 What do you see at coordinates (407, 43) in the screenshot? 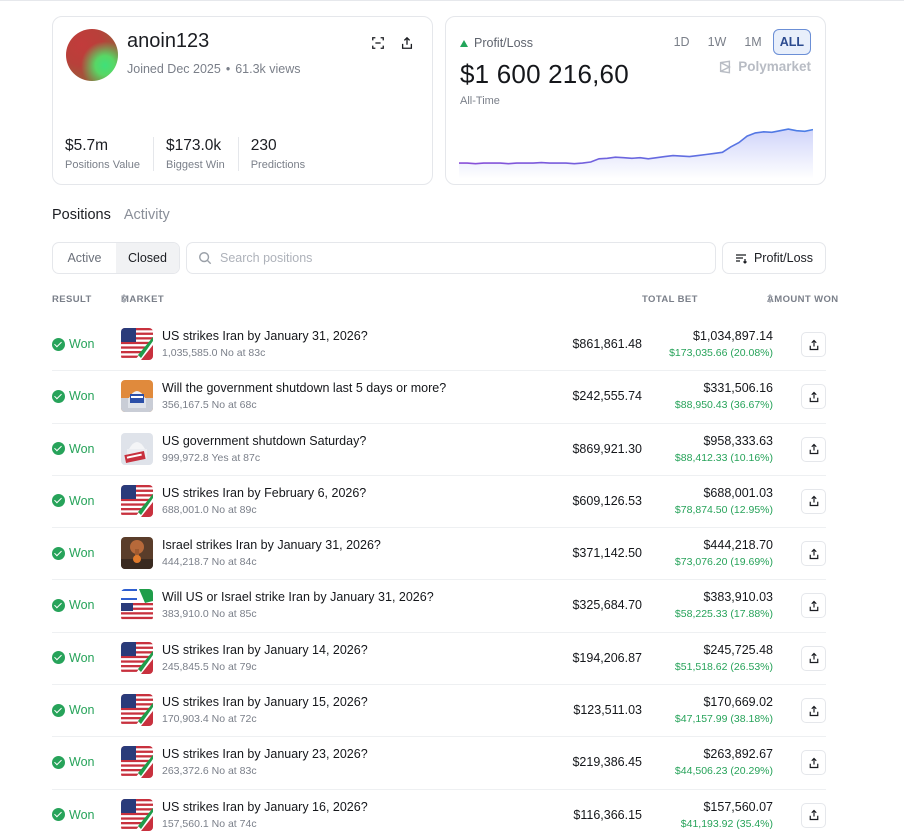
I see `share-profile-icon` at bounding box center [407, 43].